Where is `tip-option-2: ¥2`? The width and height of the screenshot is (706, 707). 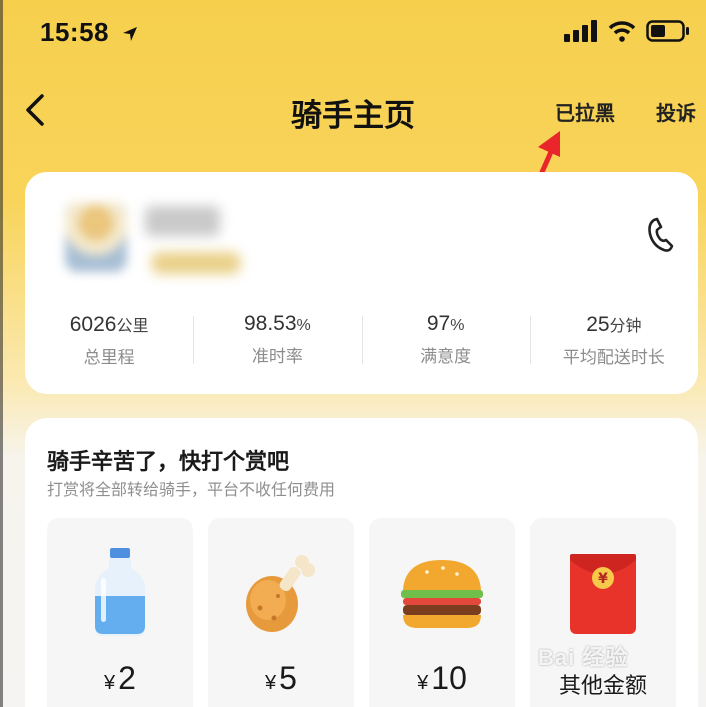
tip-option-2: ¥2 is located at coordinates (120, 612).